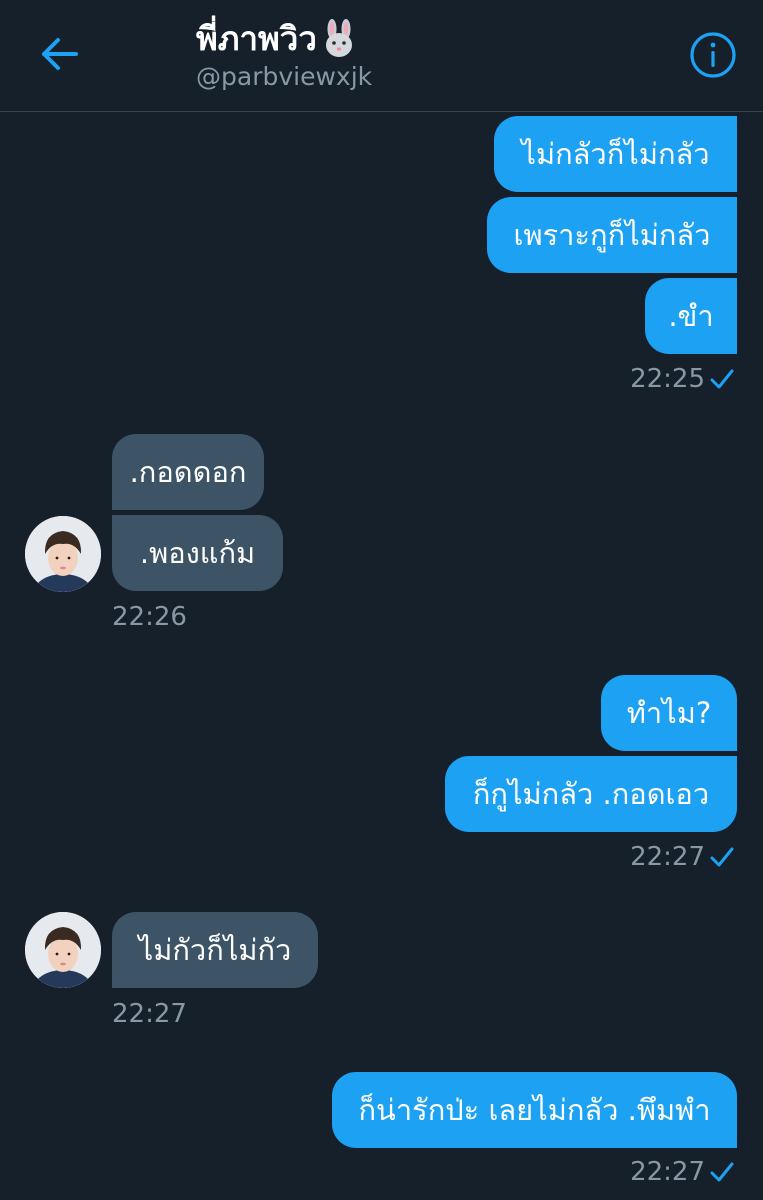  What do you see at coordinates (612, 235) in the screenshot?
I see `message-bubble-sent: เพราะกูก็ไม่กลัว` at bounding box center [612, 235].